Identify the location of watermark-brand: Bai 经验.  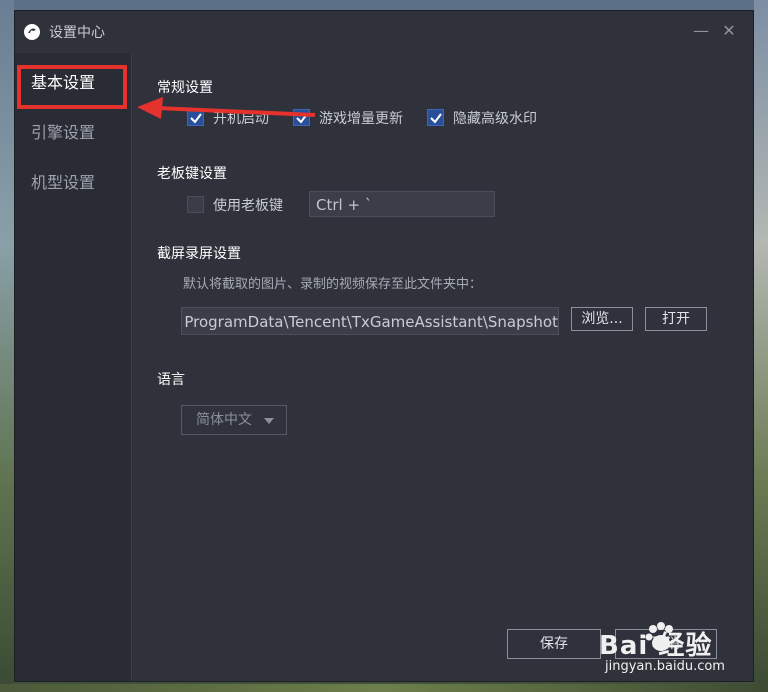
(656, 646).